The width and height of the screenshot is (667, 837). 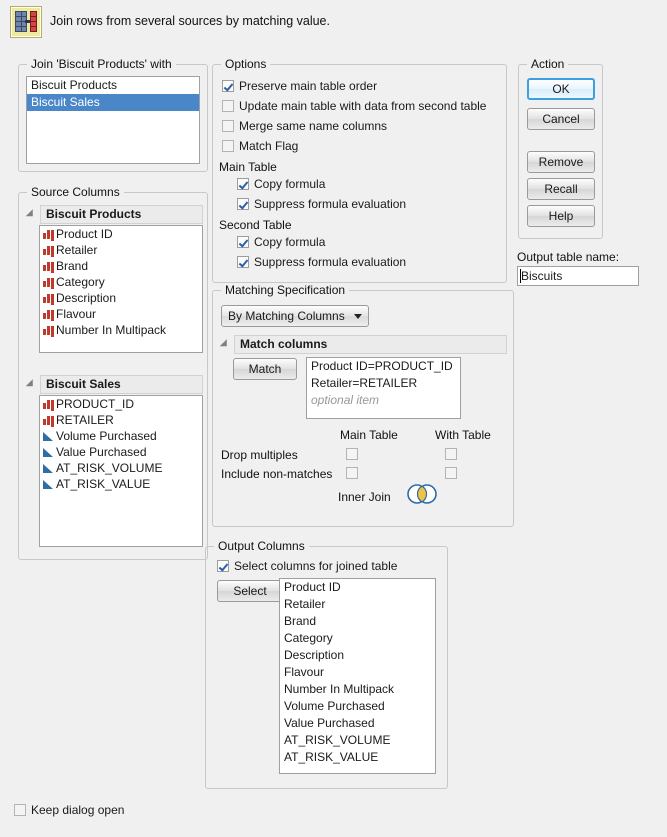 What do you see at coordinates (560, 148) in the screenshot?
I see `action-group: Action OK Cancel Remove Recall Help` at bounding box center [560, 148].